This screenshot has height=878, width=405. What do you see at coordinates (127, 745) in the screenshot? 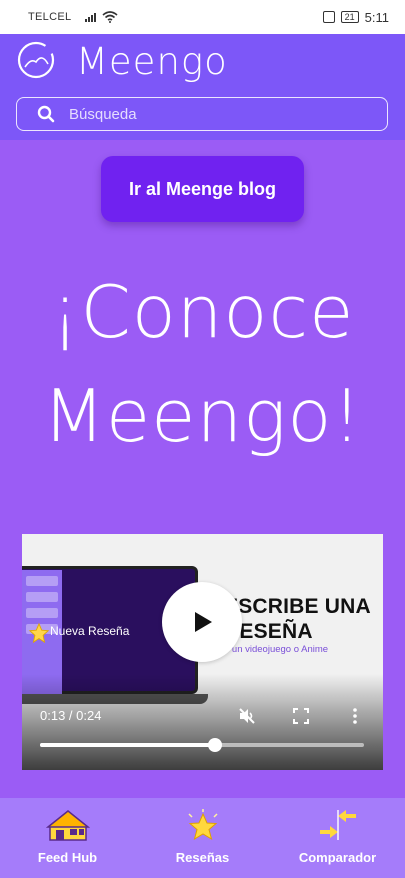
I see `video-progress-fill` at bounding box center [127, 745].